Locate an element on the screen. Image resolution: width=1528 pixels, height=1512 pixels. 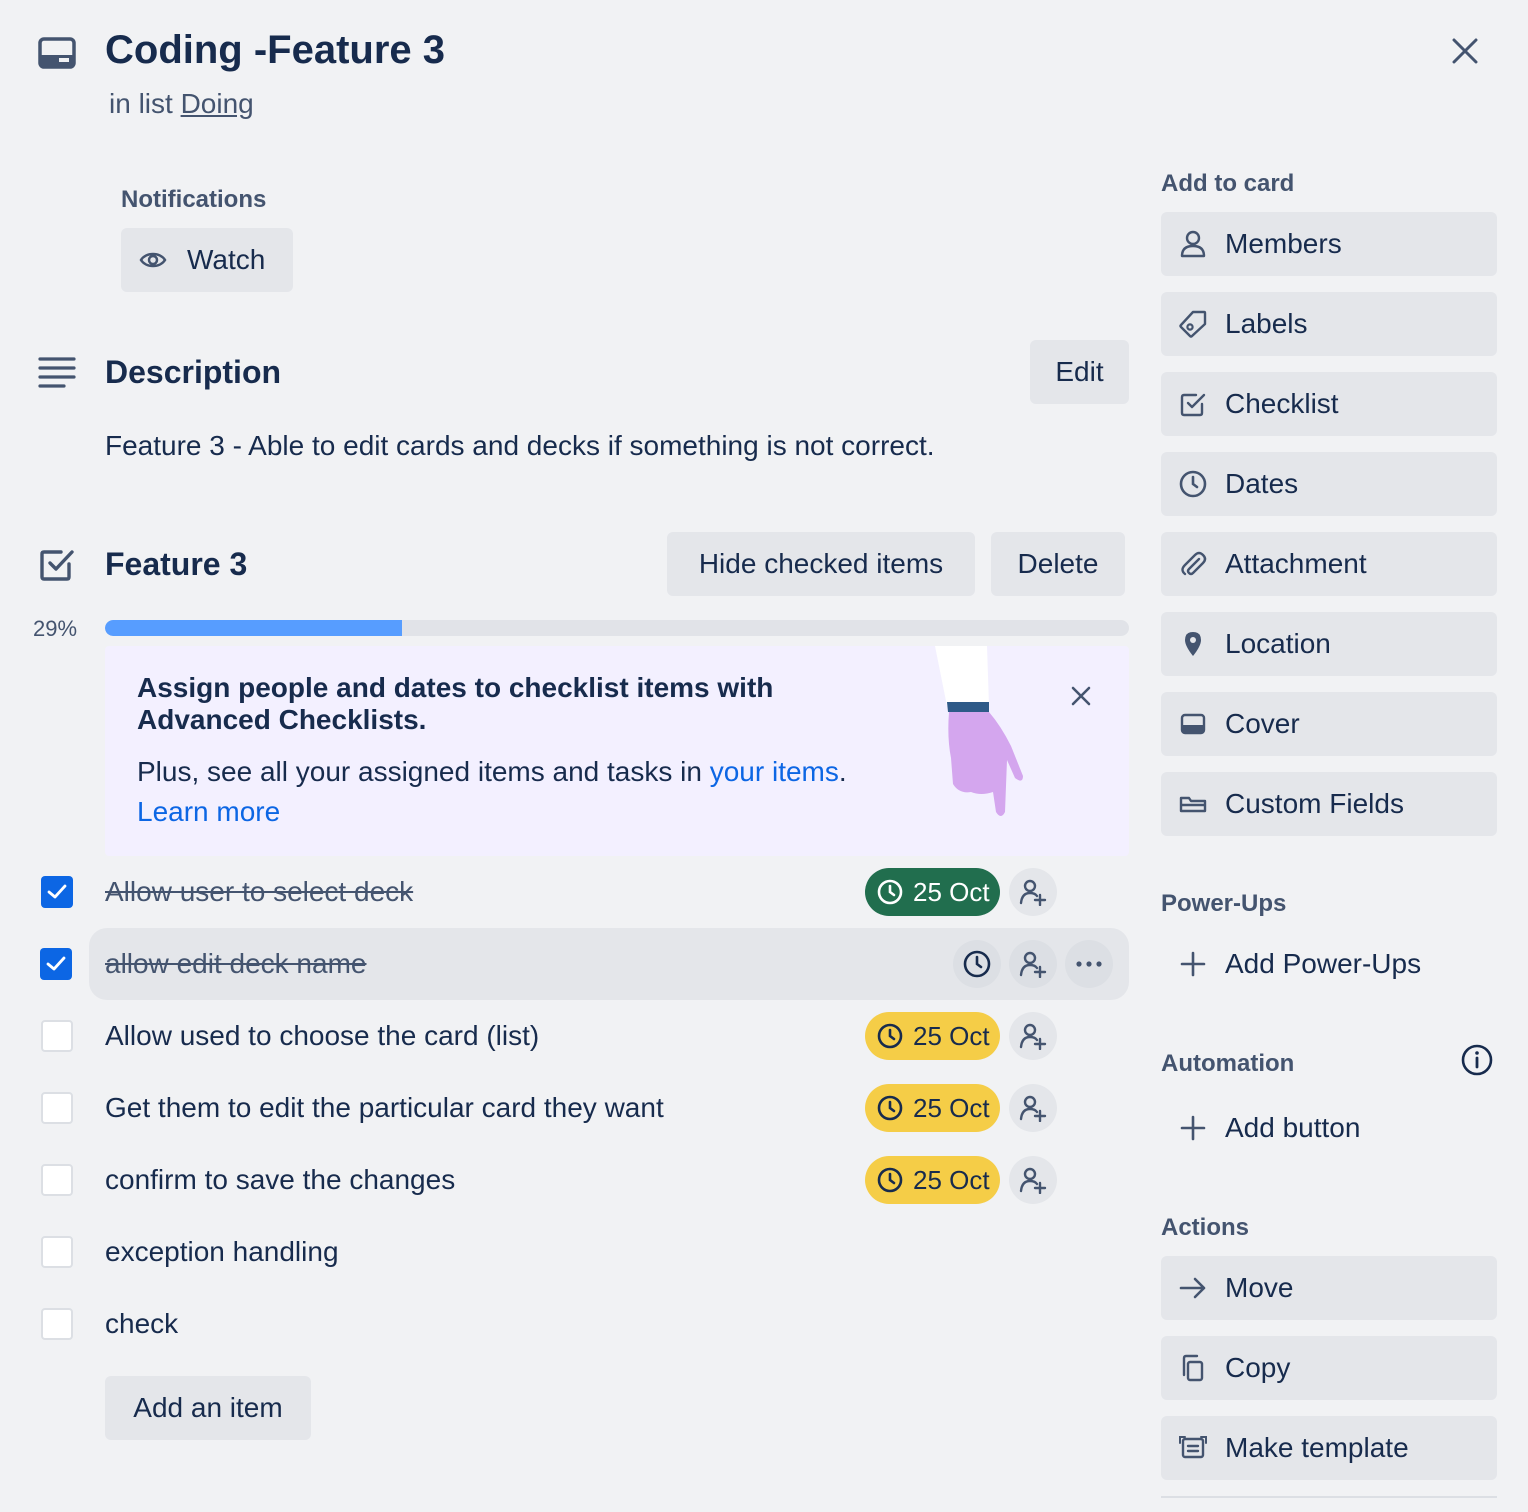
labels-label: Labels is located at coordinates (1266, 323).